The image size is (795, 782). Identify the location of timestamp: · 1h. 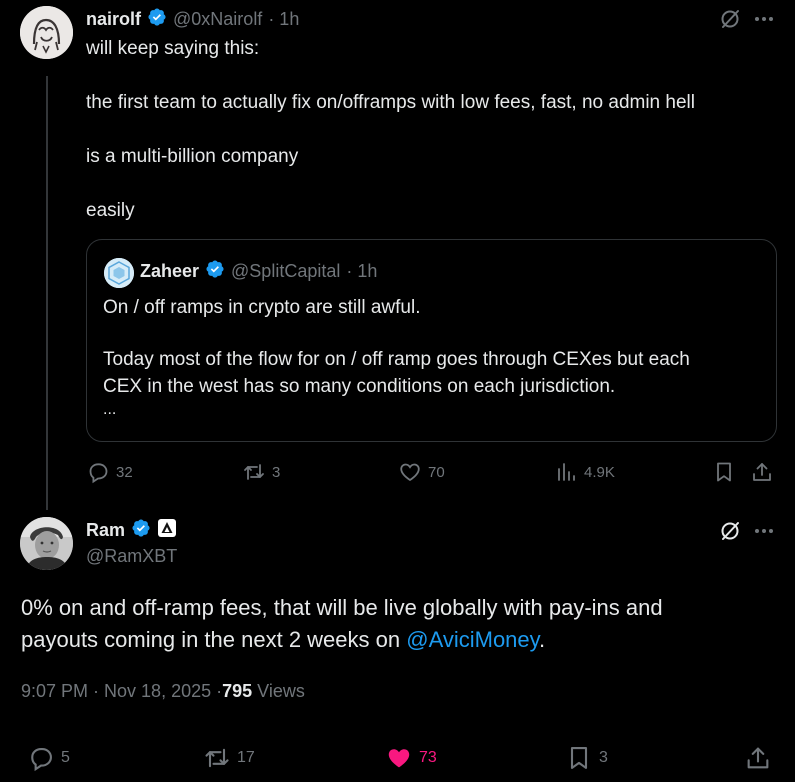
(283, 19).